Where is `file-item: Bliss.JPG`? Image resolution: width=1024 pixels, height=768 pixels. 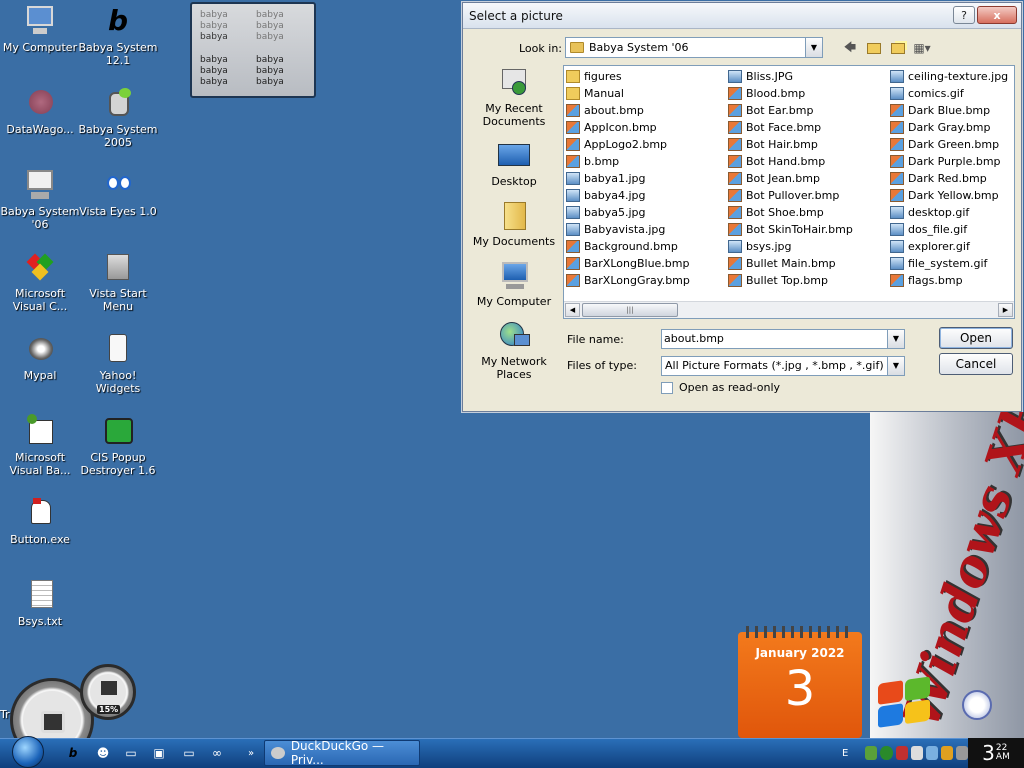
file-item: Bliss.JPG is located at coordinates (809, 76).